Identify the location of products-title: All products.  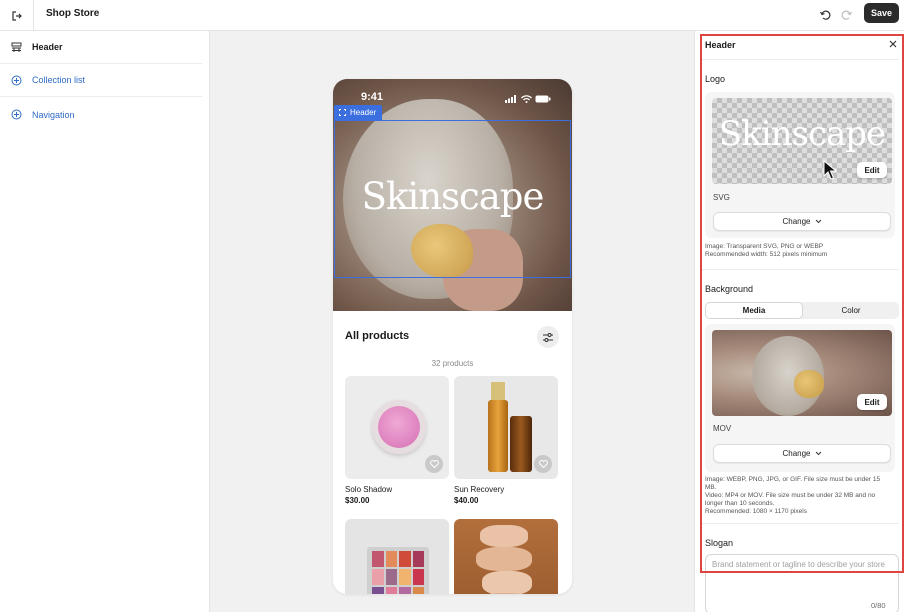
(377, 336).